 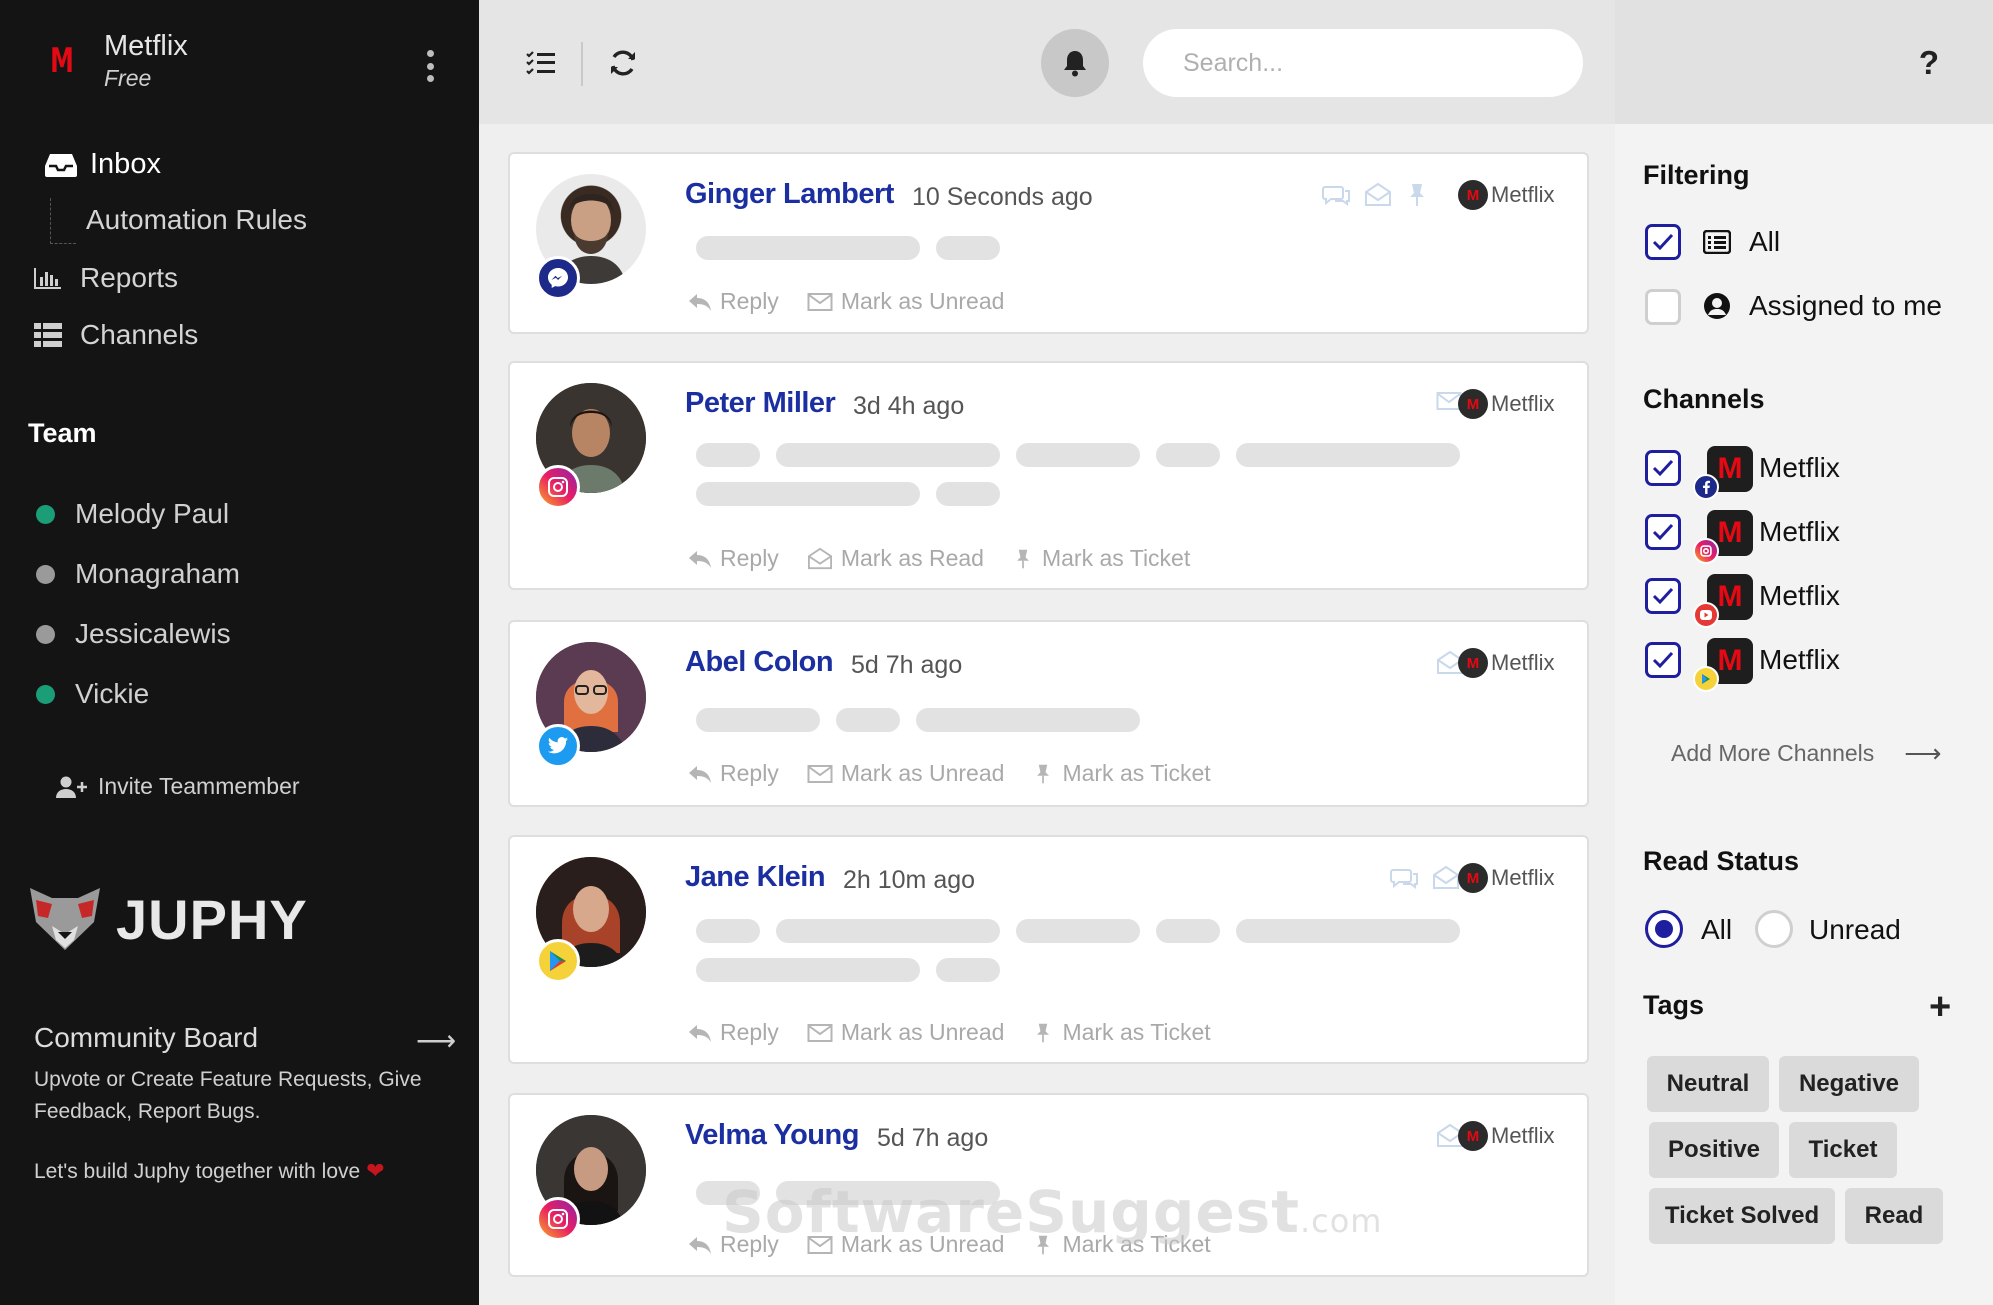 I want to click on team-member-name: Jessicalewis, so click(x=153, y=633).